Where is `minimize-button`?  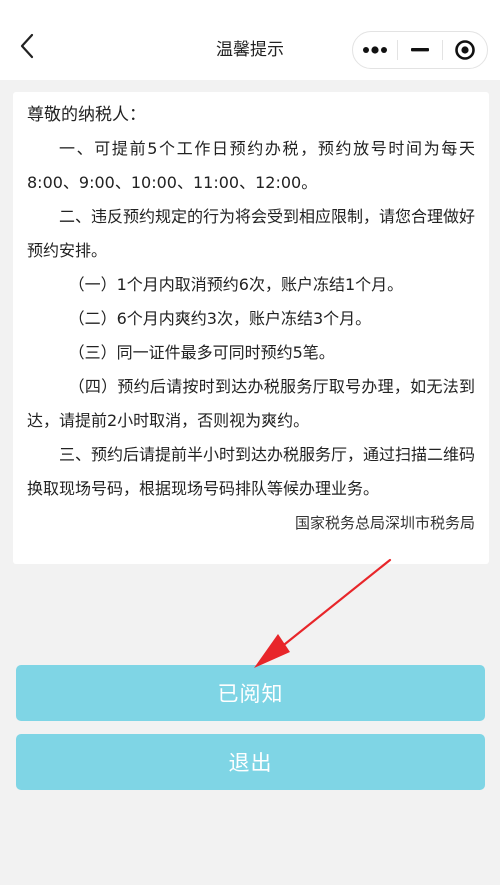 minimize-button is located at coordinates (420, 50).